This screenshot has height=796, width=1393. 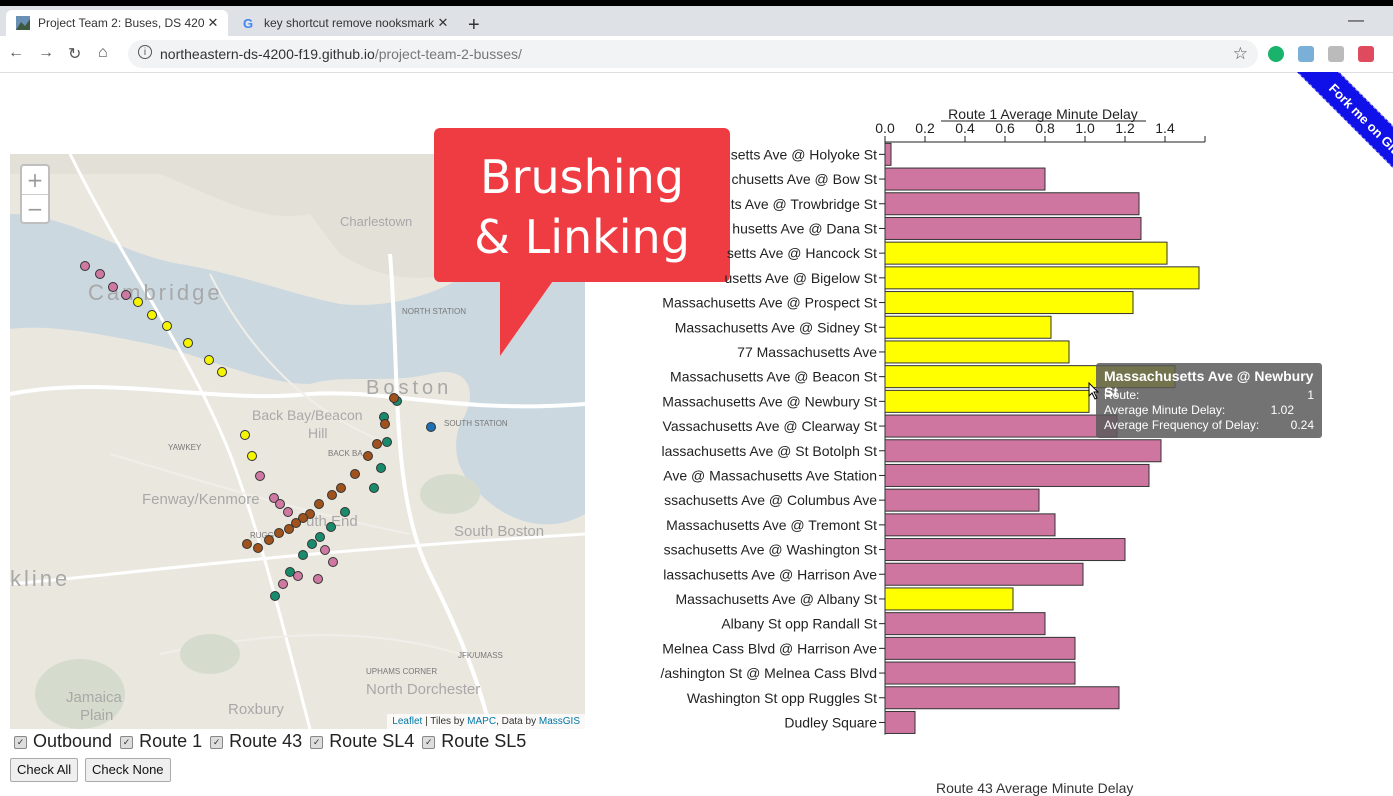 I want to click on check-none-button: Check None, so click(x=128, y=770).